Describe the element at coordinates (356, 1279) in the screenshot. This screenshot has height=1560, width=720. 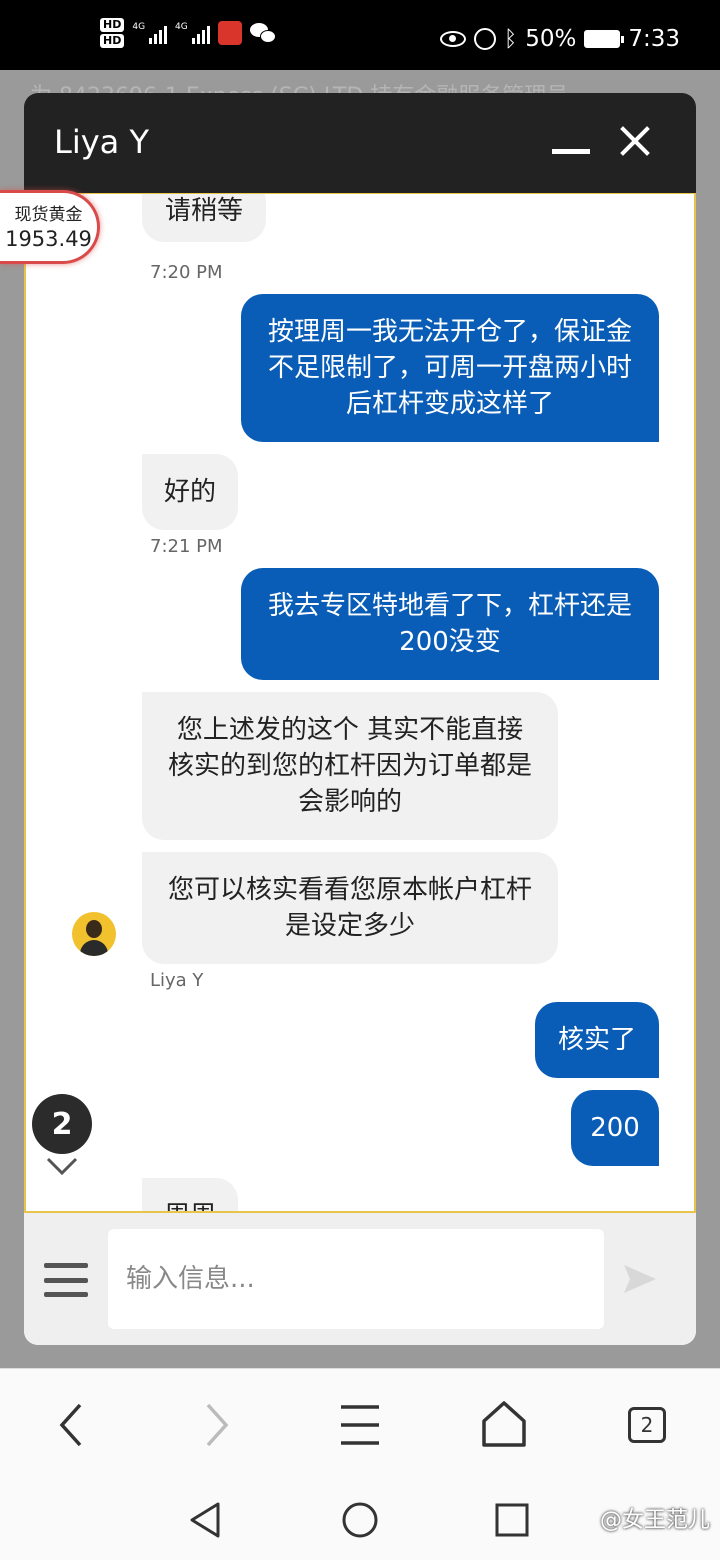
I see `message-input` at that location.